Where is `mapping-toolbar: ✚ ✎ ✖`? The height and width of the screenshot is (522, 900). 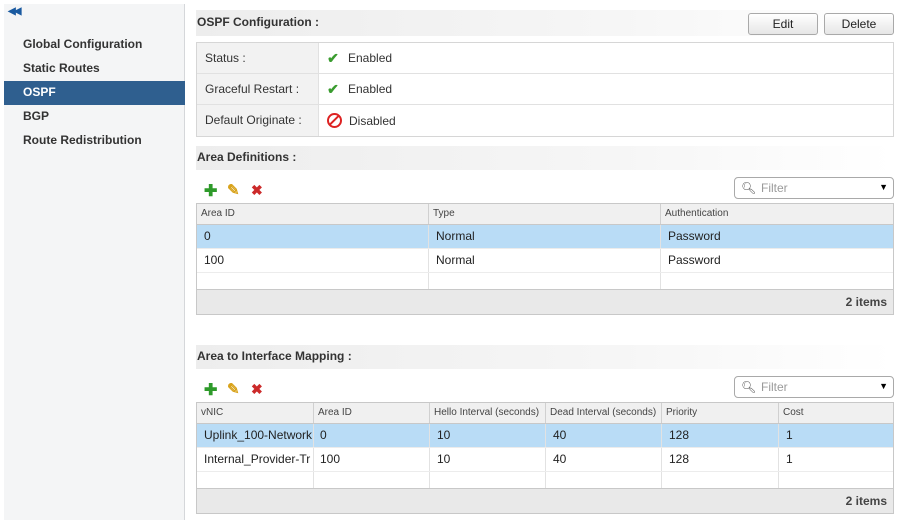
mapping-toolbar: ✚ ✎ ✖ is located at coordinates (244, 390).